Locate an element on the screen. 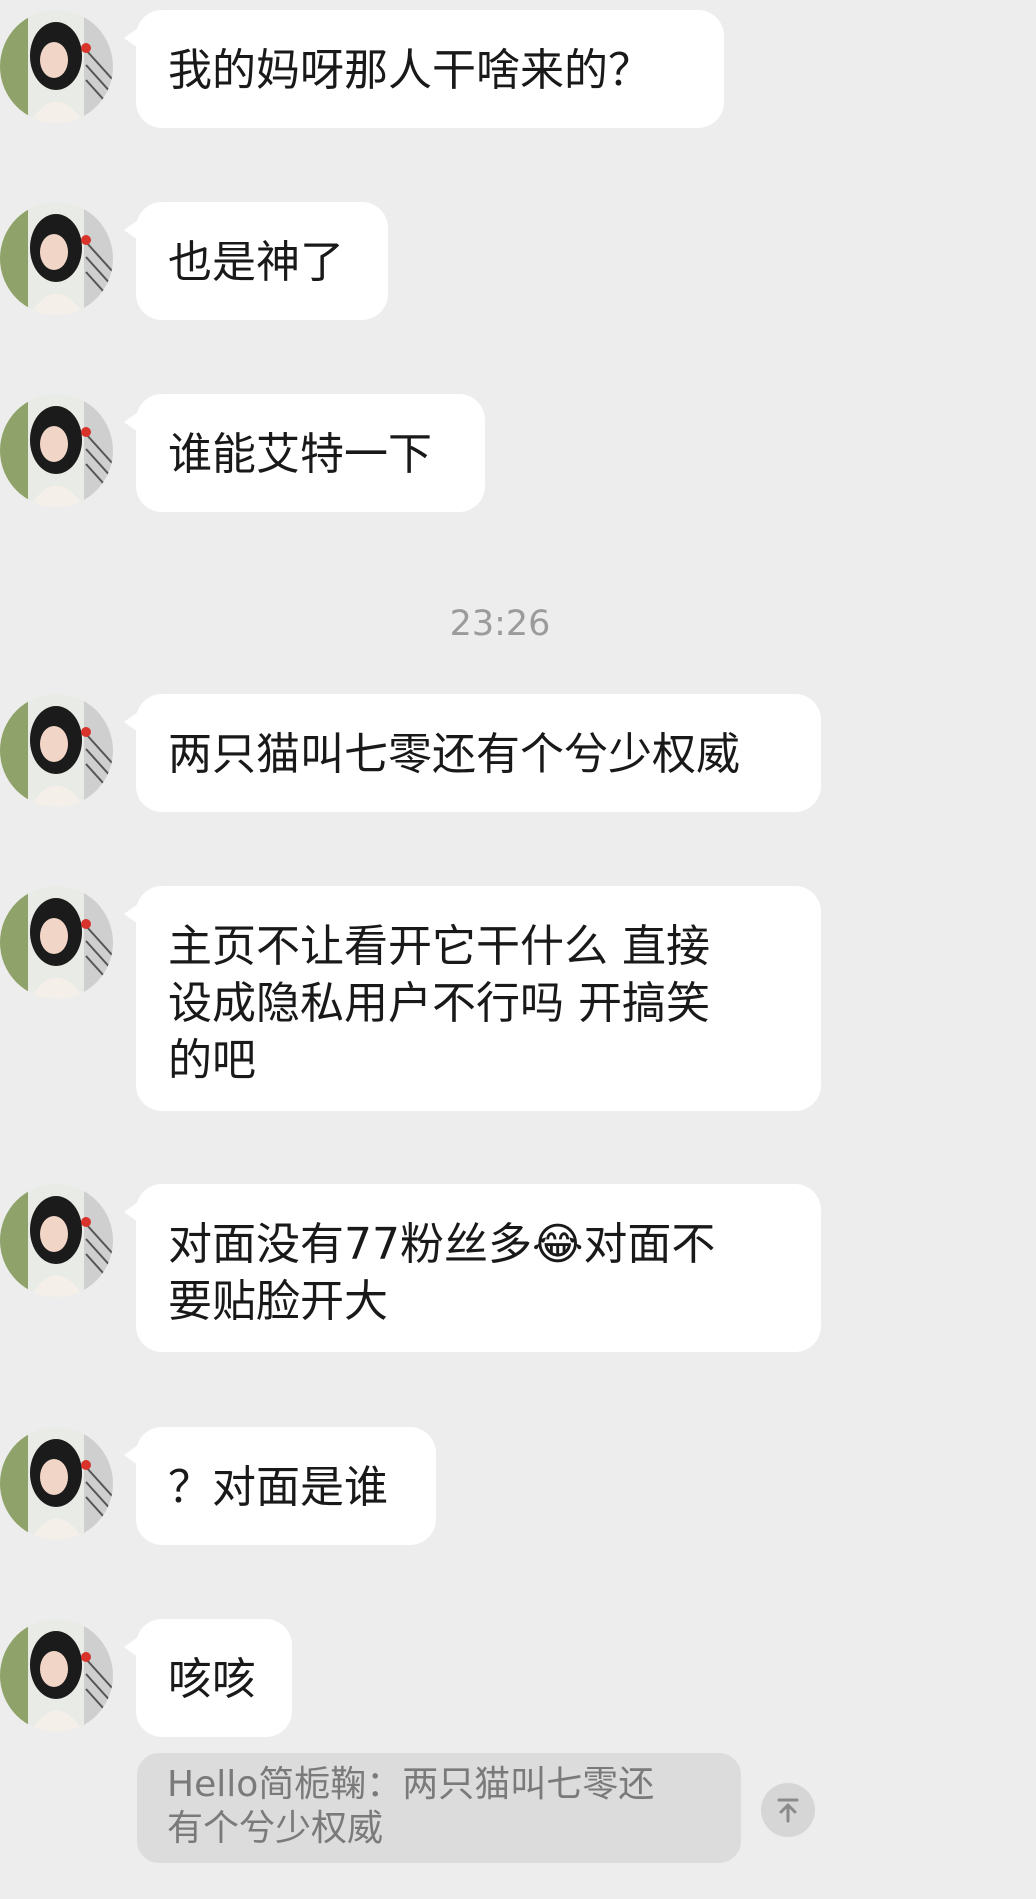 The height and width of the screenshot is (1899, 1036). quoted-reply-preview: Hello简栀鞠：两只猫叫七零还 有个兮少权威 is located at coordinates (439, 1808).